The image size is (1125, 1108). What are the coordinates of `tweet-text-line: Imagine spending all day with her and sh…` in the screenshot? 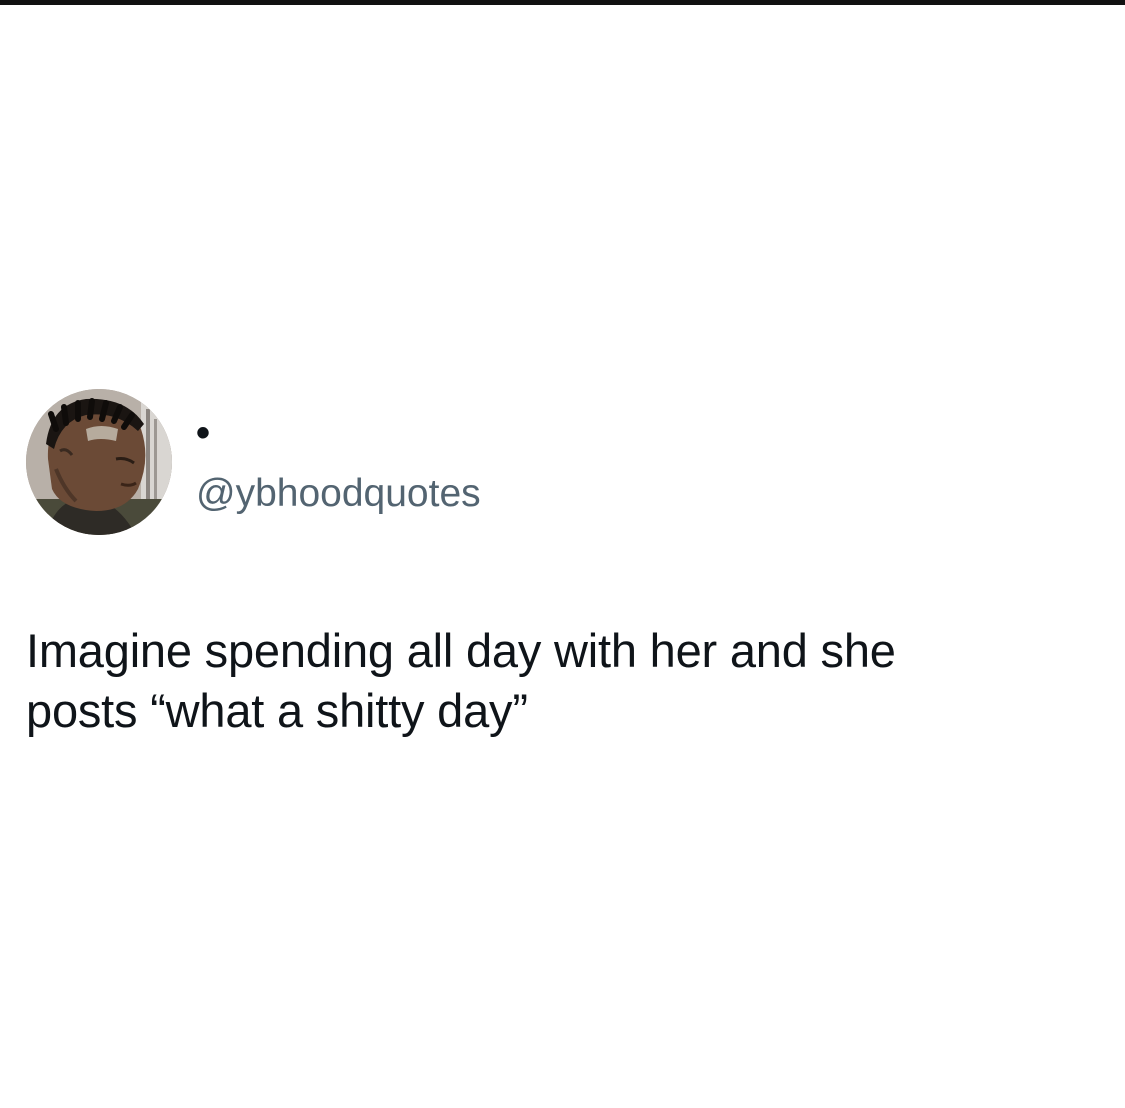 It's located at (461, 650).